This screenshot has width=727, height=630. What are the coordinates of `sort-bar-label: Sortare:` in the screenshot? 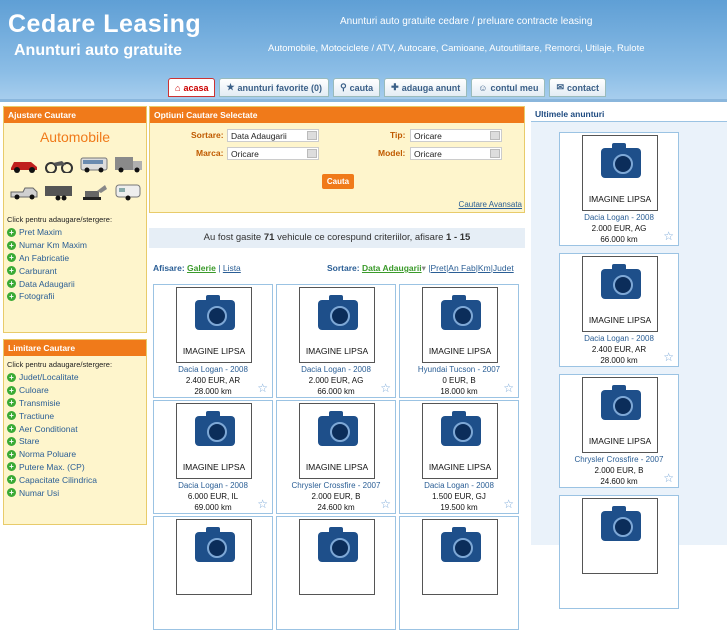 It's located at (343, 268).